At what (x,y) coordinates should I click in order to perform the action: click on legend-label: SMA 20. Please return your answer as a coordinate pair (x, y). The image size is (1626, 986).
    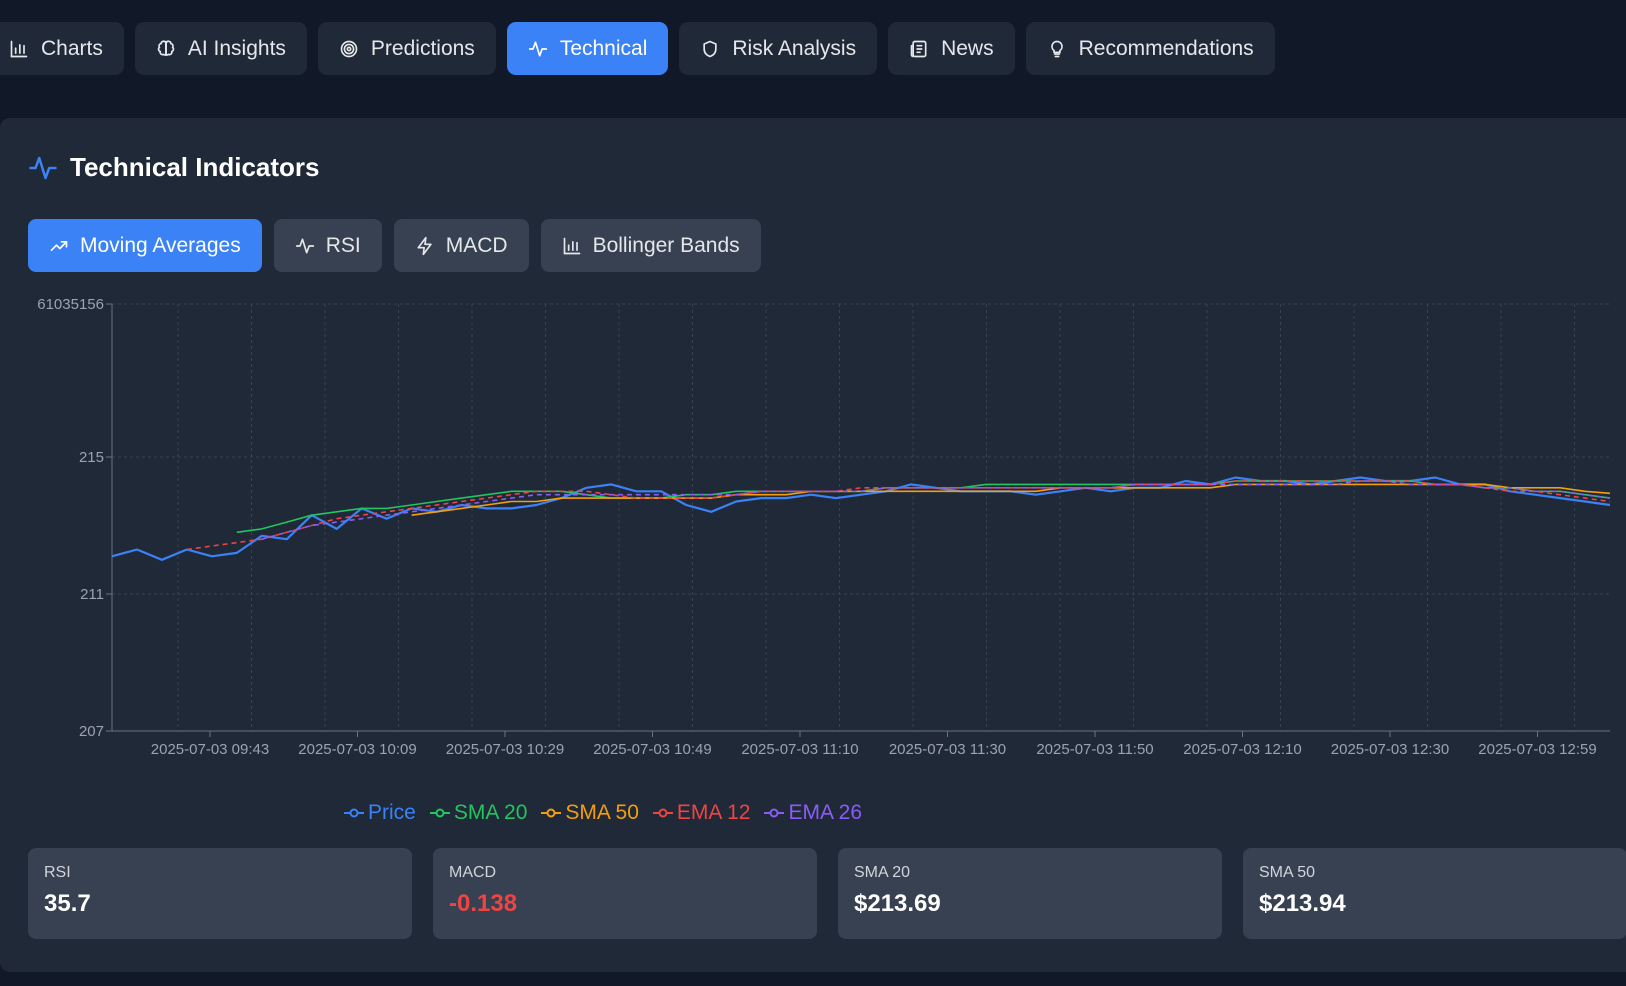
    Looking at the image, I should click on (490, 812).